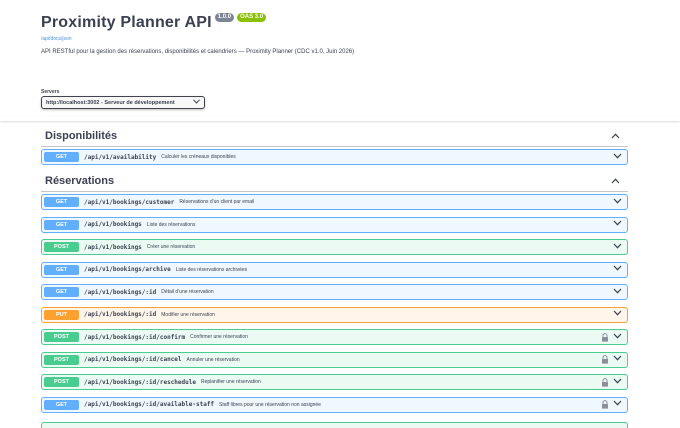 This screenshot has height=428, width=680. Describe the element at coordinates (252, 17) in the screenshot. I see `oas-badge: OAS 3.0` at that location.